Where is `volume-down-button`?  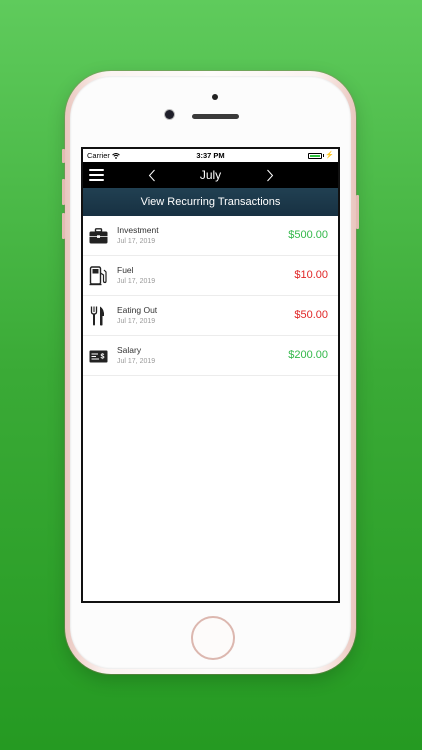
volume-down-button is located at coordinates (63, 226).